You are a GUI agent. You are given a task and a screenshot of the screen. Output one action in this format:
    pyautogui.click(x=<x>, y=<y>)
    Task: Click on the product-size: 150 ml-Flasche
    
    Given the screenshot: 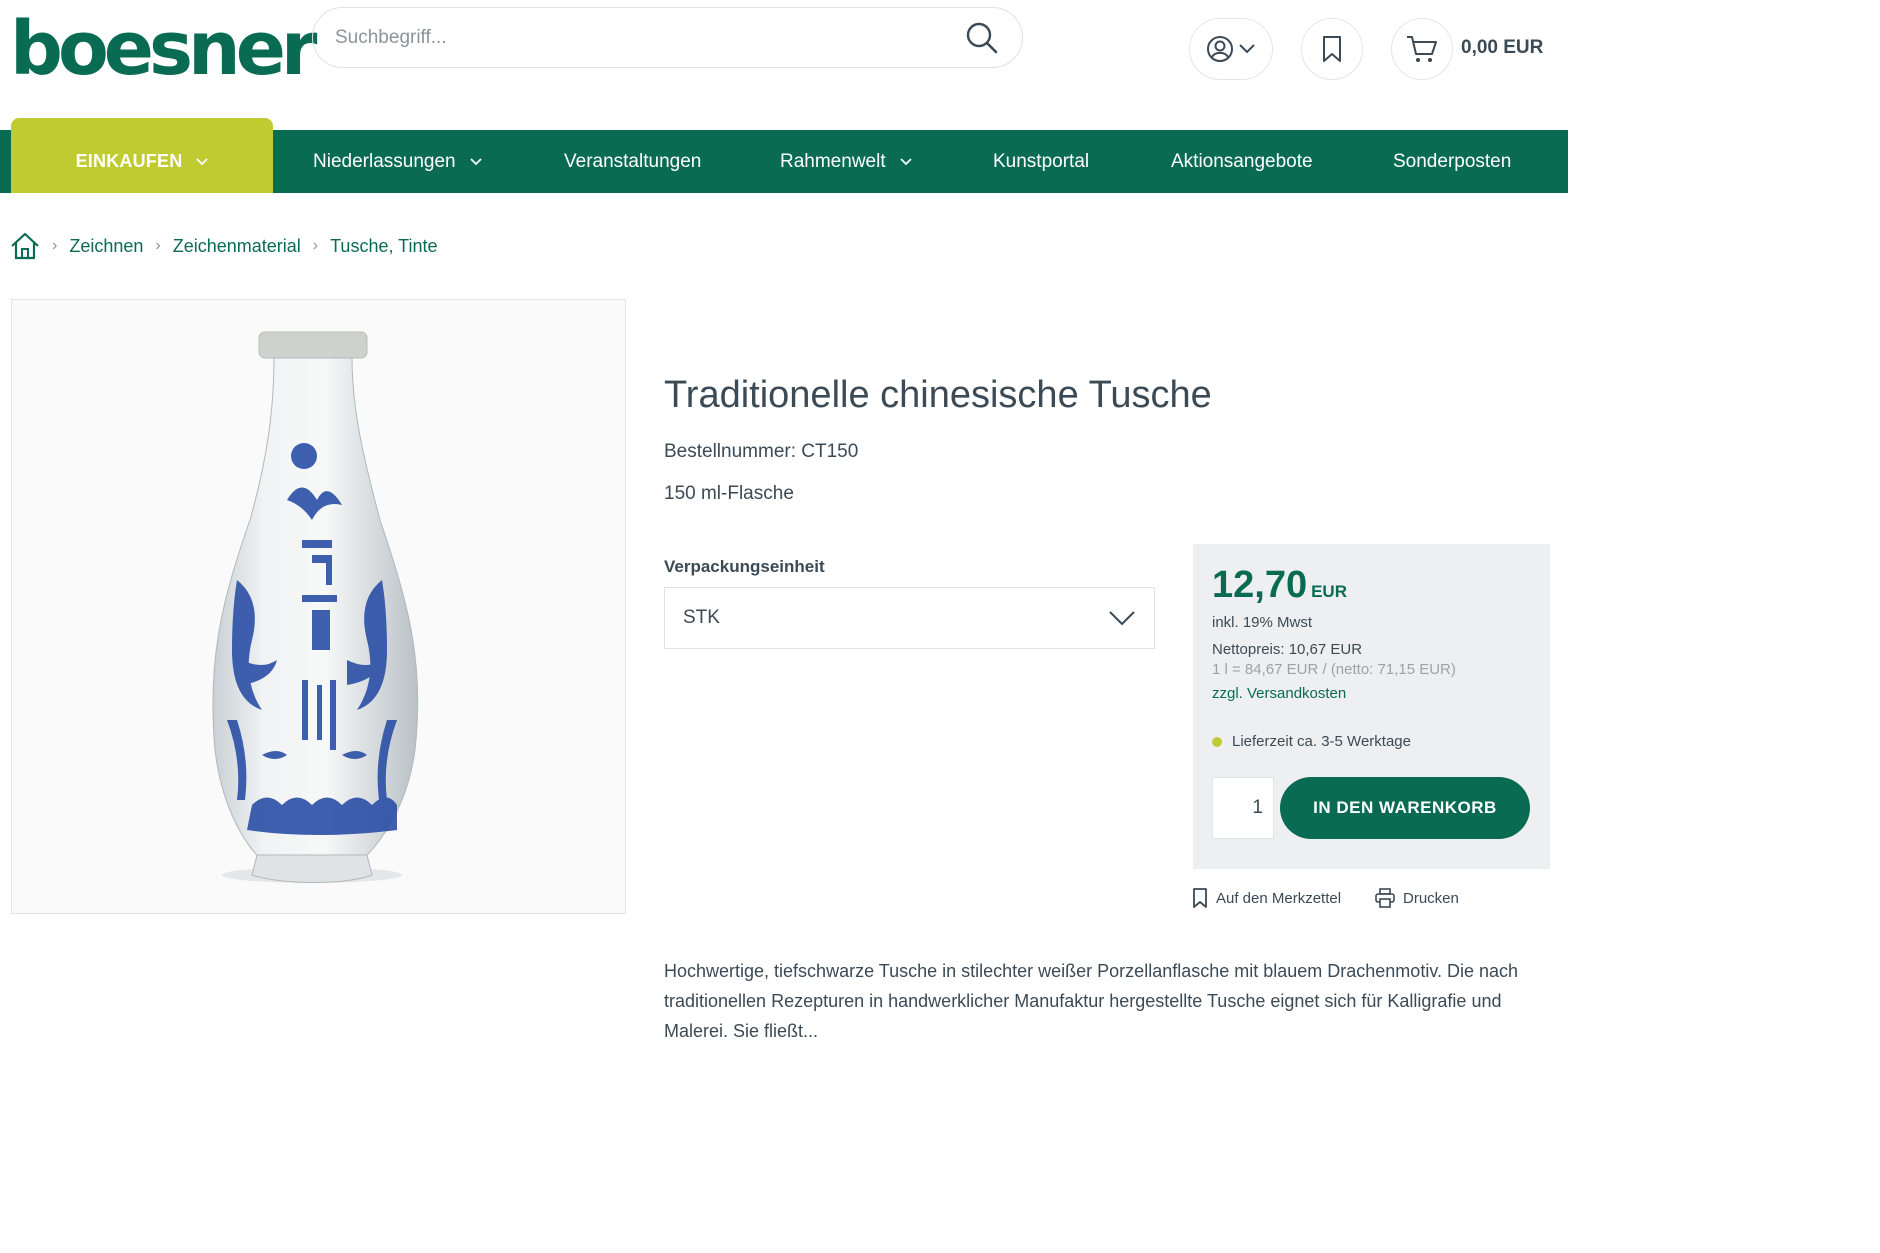 What is the action you would take?
    pyautogui.click(x=729, y=493)
    